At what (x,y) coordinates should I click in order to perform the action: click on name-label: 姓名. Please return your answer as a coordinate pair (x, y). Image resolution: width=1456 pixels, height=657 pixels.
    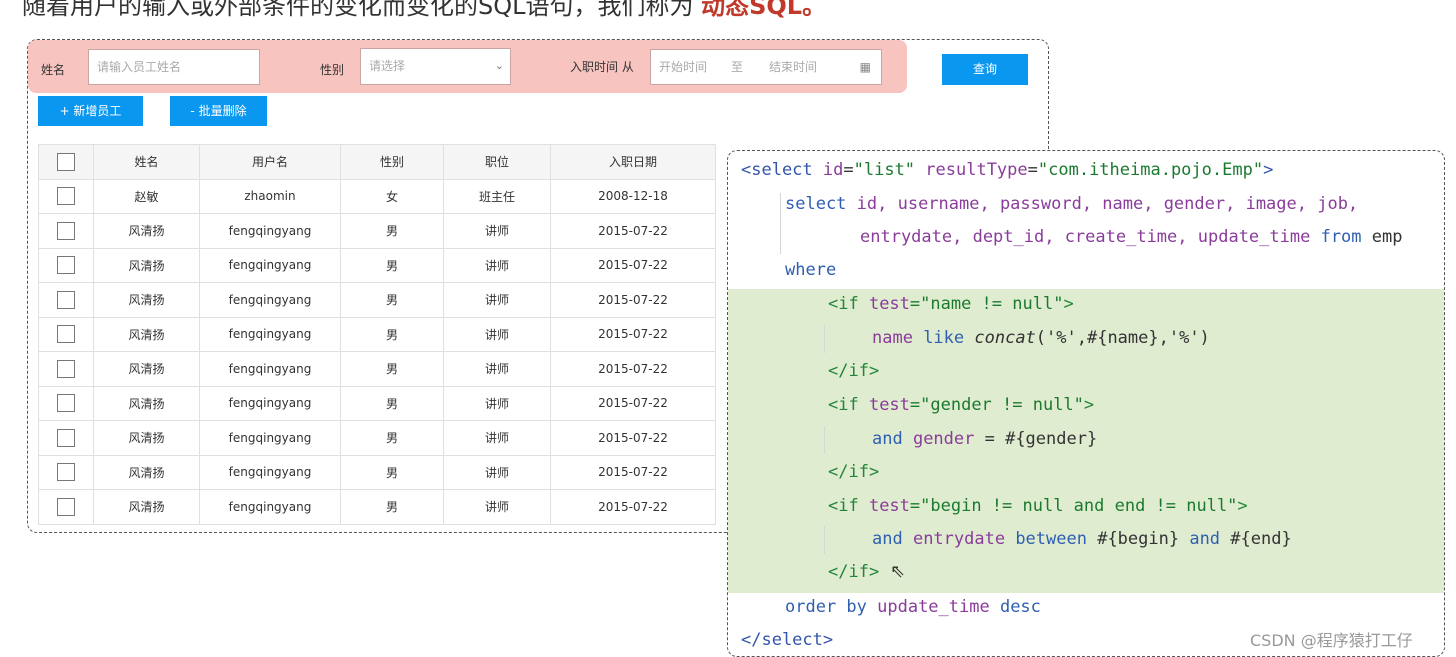
    Looking at the image, I should click on (53, 70).